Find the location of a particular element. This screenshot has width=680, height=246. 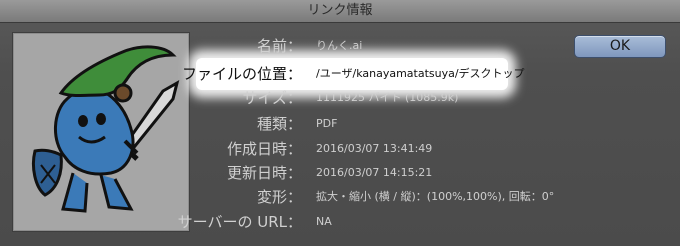

kind-label: 種類： is located at coordinates (279, 124).